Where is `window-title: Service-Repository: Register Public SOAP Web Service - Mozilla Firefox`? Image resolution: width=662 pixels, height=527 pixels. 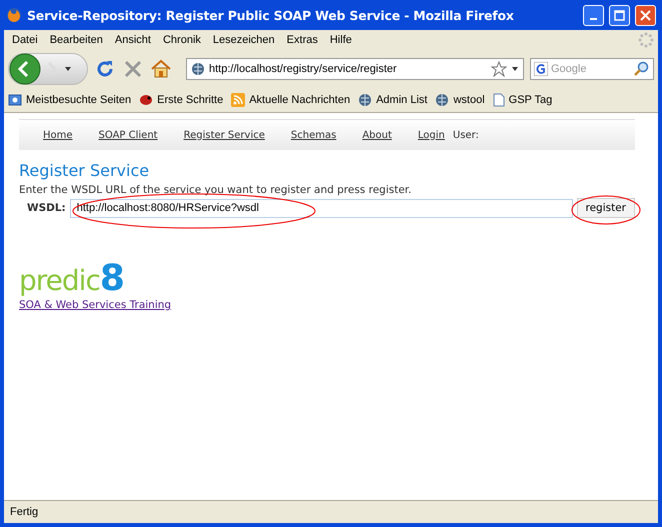 window-title: Service-Repository: Register Public SOAP Web Service - Mozilla Firefox is located at coordinates (271, 15).